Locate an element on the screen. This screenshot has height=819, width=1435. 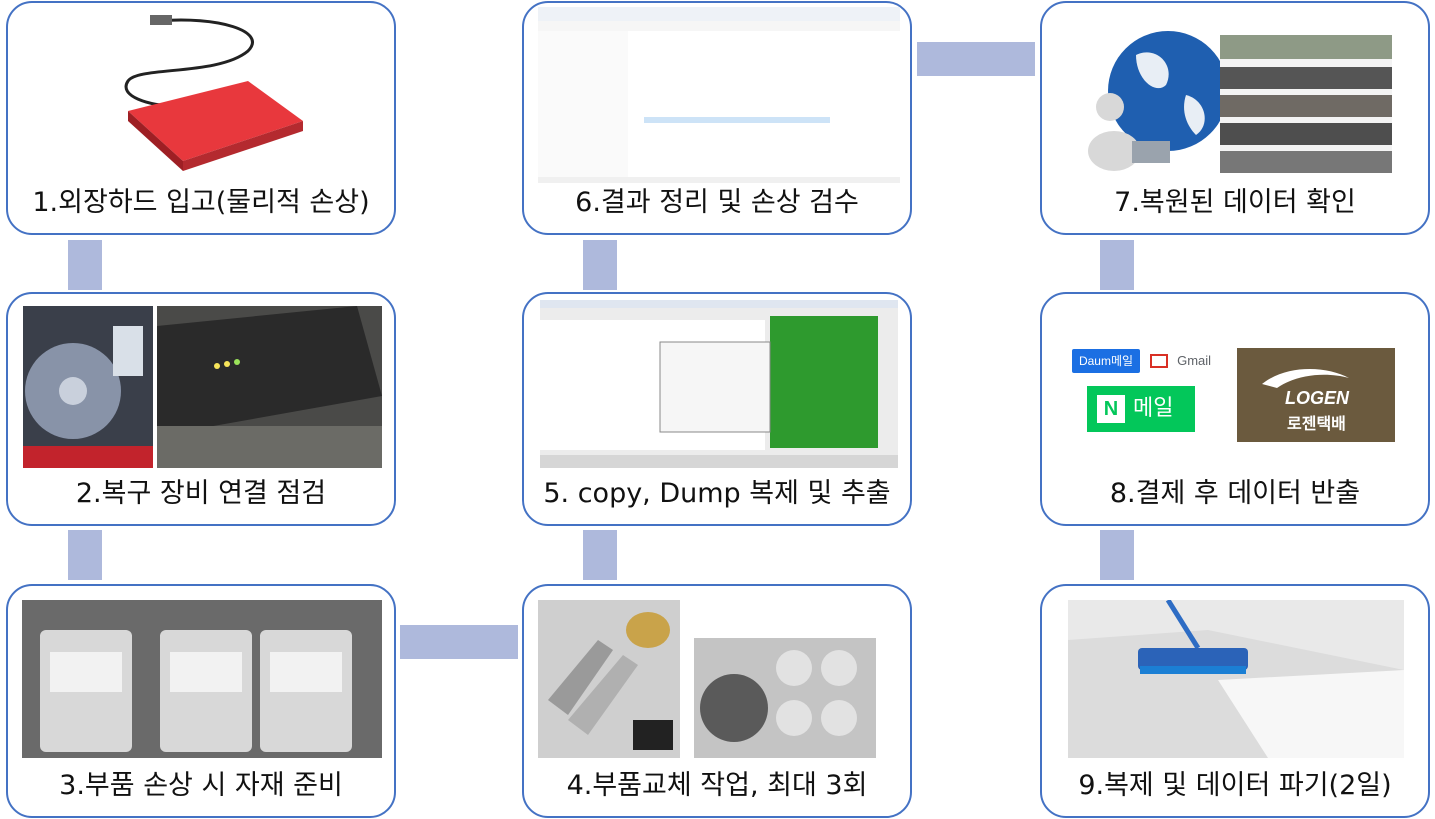
step-6-label: 6.결과 정리 및 손상 검수 is located at coordinates (717, 202).